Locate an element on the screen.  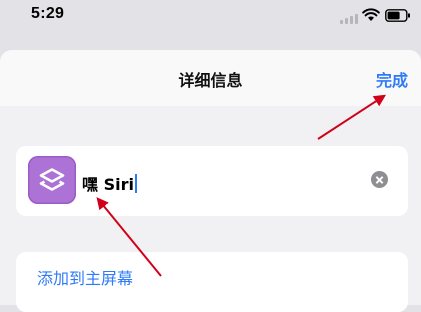
page-title: 详细信息 is located at coordinates (210, 80).